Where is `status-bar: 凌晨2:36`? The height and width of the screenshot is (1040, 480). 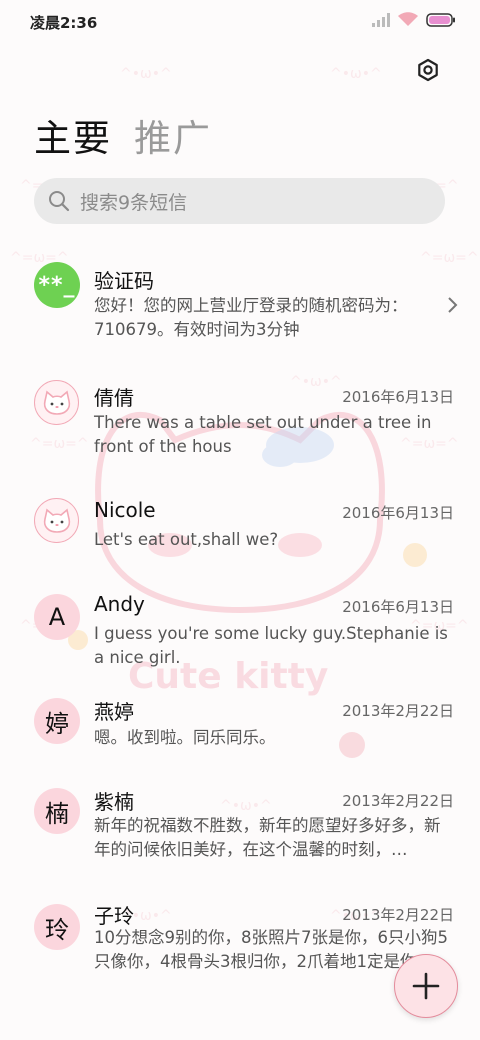
status-bar: 凌晨2:36 is located at coordinates (240, 21).